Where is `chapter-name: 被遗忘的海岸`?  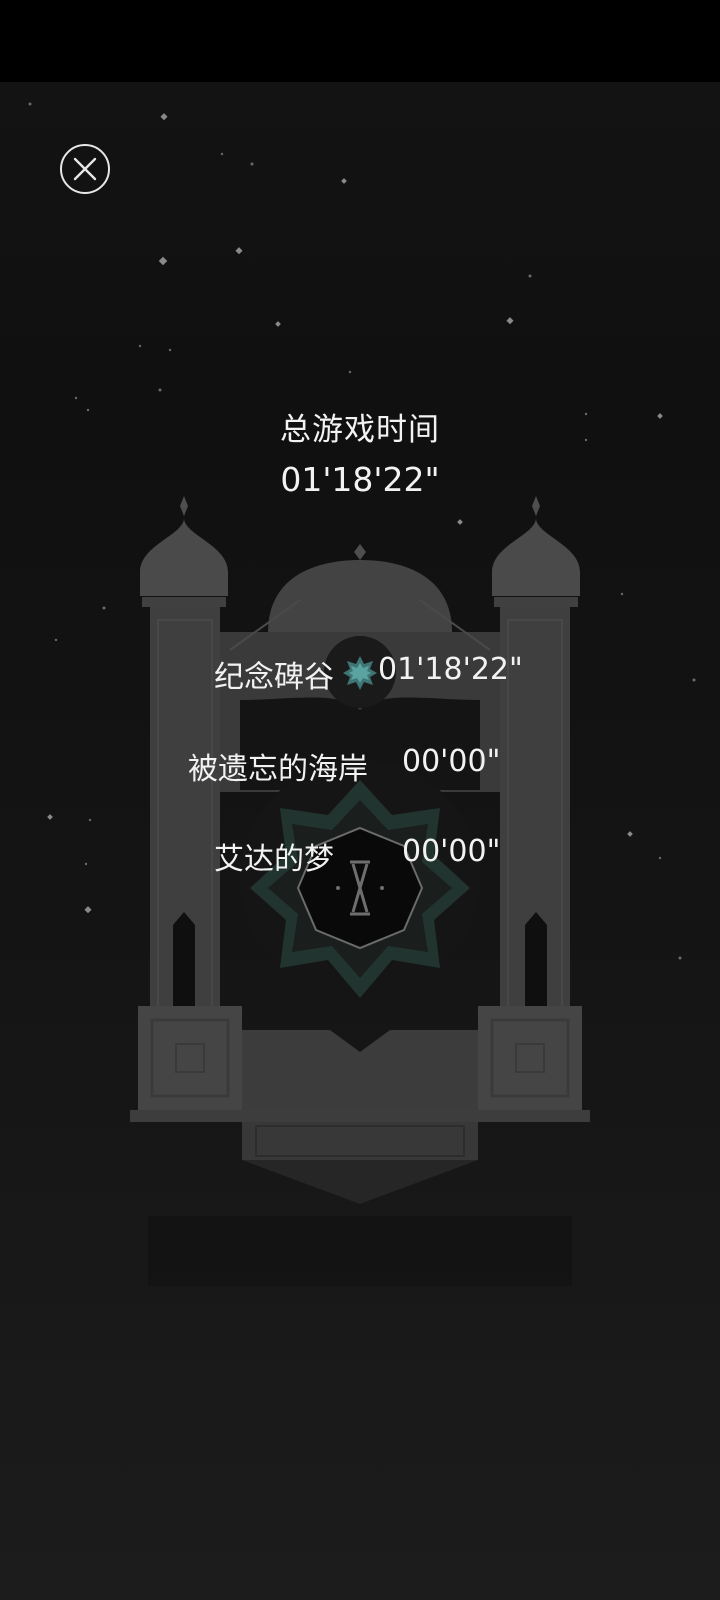
chapter-name: 被遗忘的海岸 is located at coordinates (278, 769).